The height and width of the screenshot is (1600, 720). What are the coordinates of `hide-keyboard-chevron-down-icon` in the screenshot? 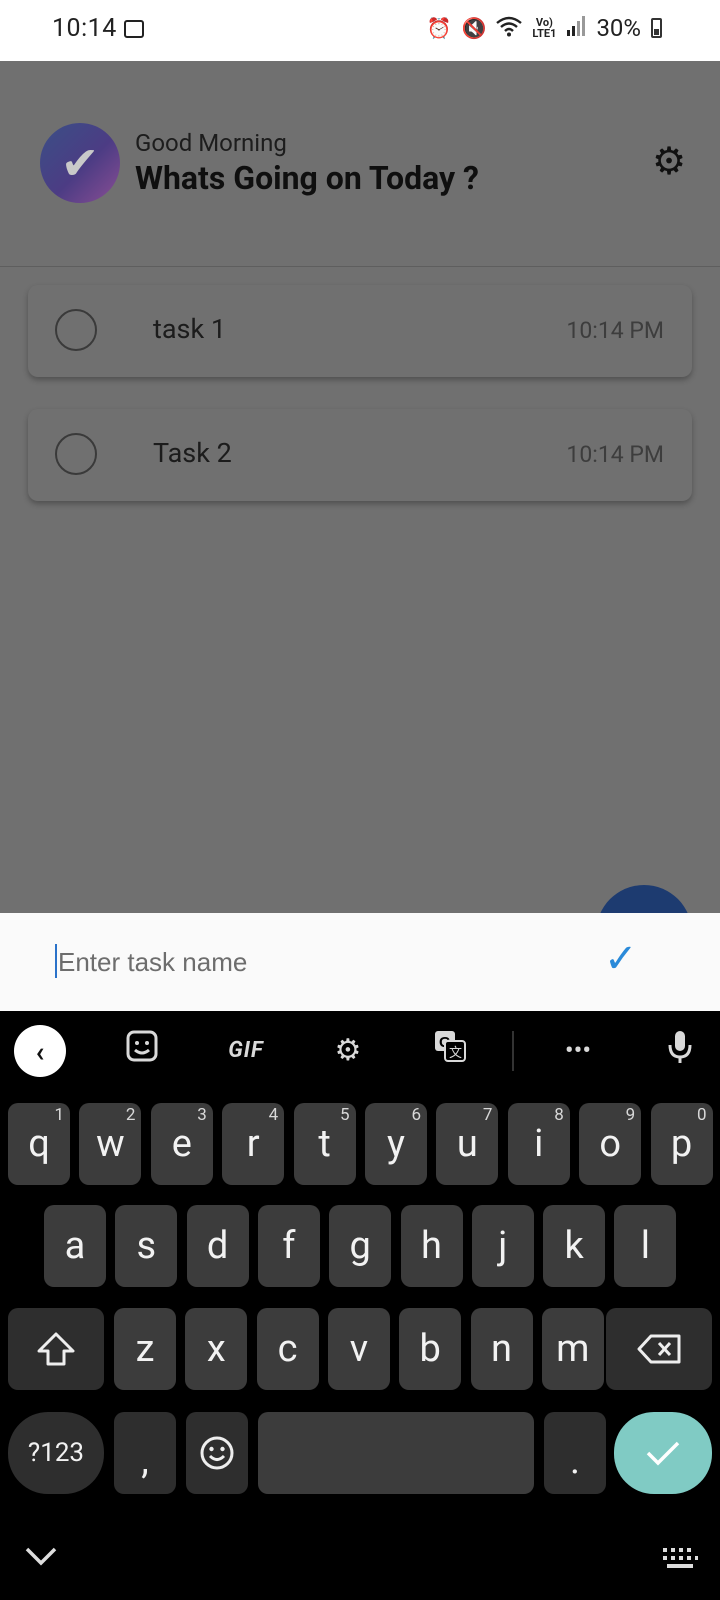 It's located at (41, 1557).